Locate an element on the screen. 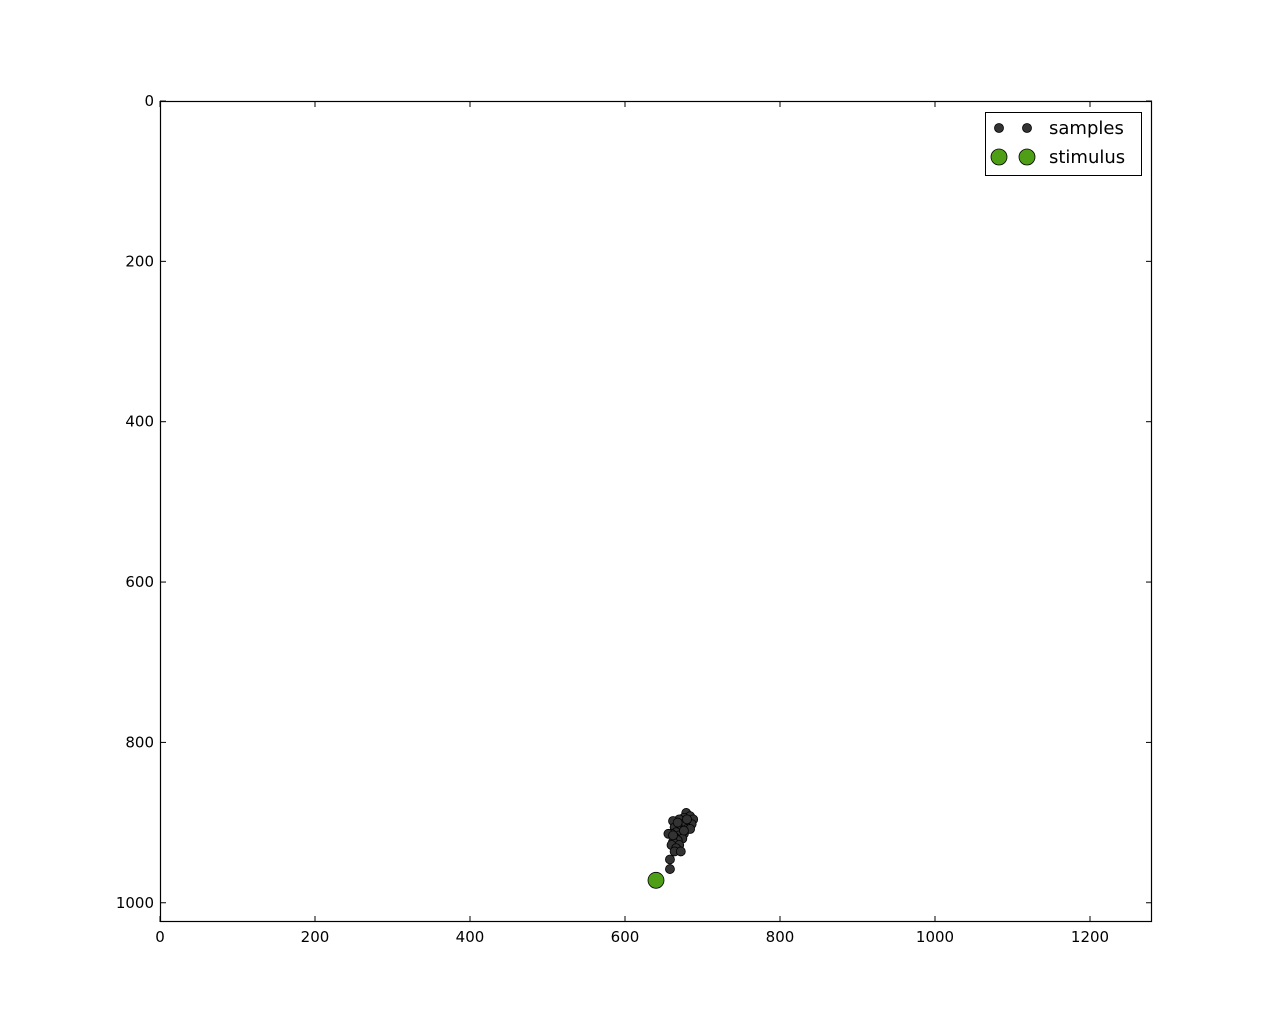  y-tick-label: 600 is located at coordinates (139, 582).